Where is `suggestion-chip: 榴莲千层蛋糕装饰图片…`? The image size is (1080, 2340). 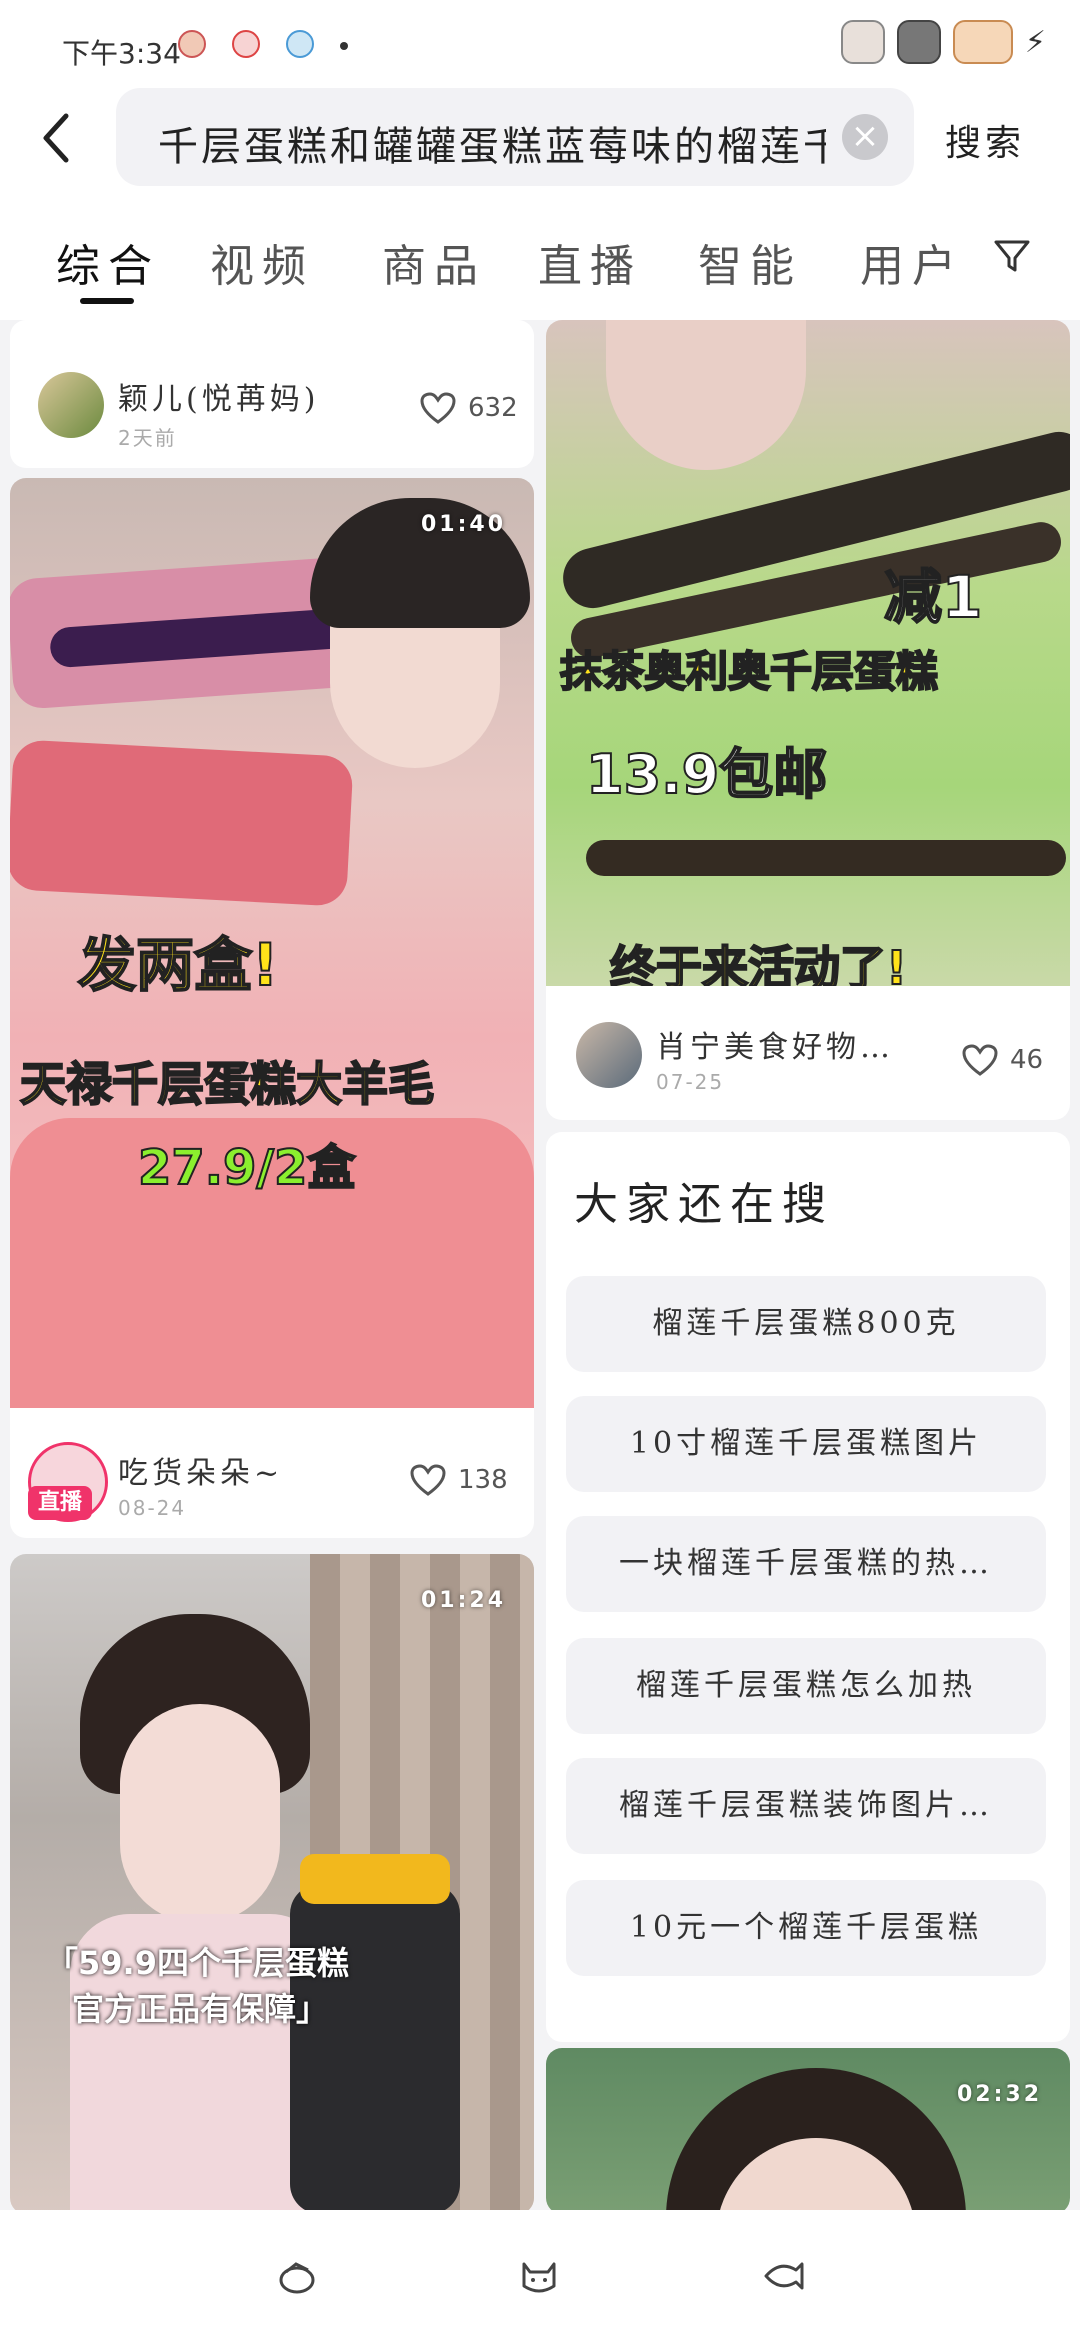
suggestion-chip: 榴莲千层蛋糕装饰图片… is located at coordinates (806, 1806).